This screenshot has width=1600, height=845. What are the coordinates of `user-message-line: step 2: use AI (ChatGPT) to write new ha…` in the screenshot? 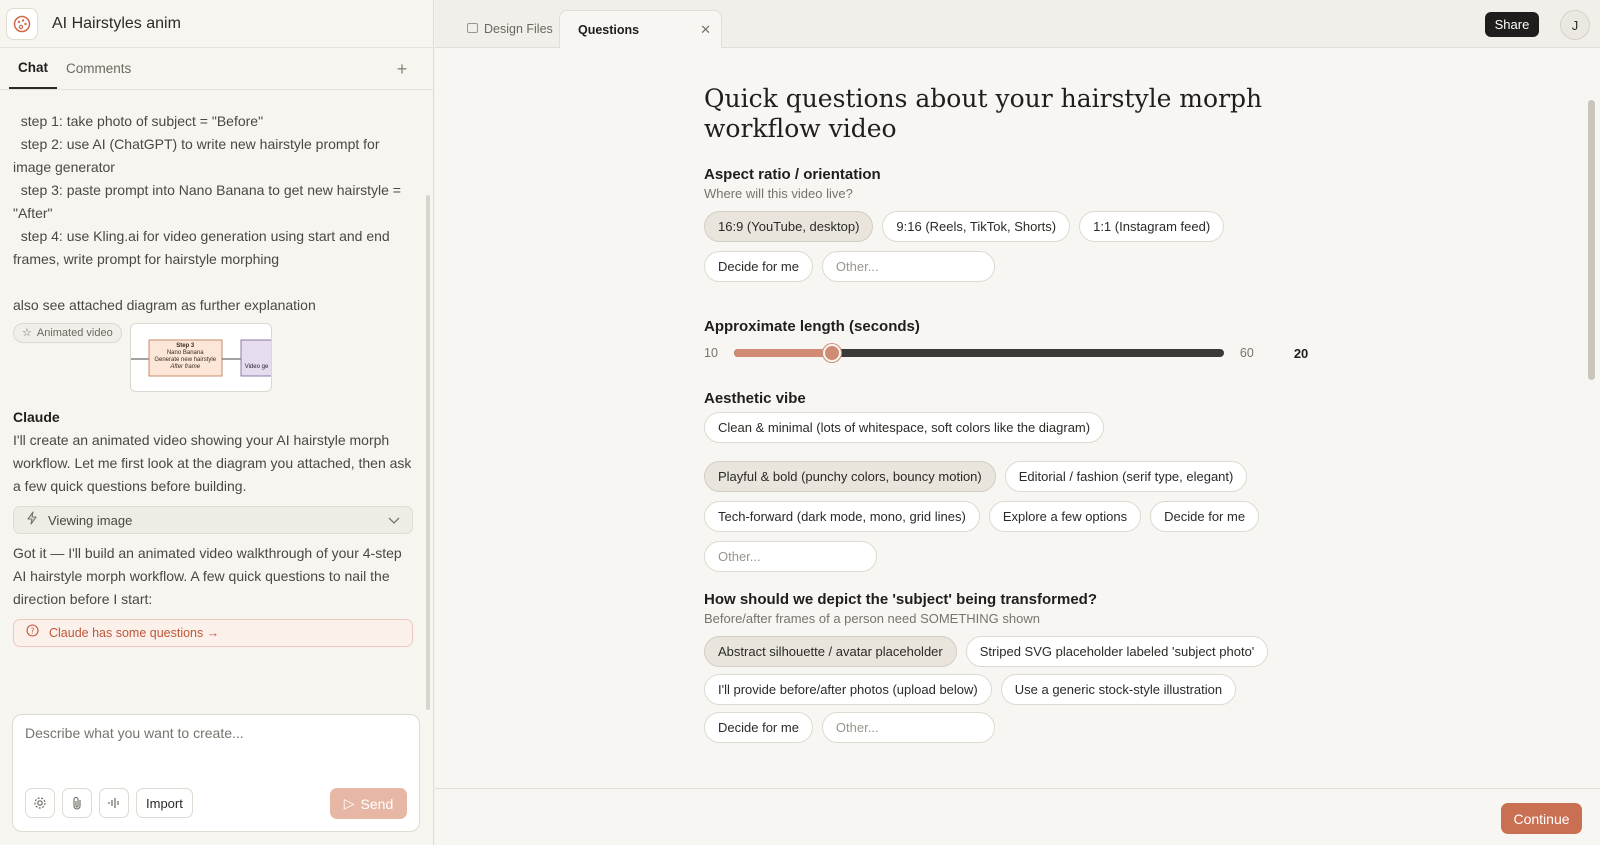 It's located at (198, 155).